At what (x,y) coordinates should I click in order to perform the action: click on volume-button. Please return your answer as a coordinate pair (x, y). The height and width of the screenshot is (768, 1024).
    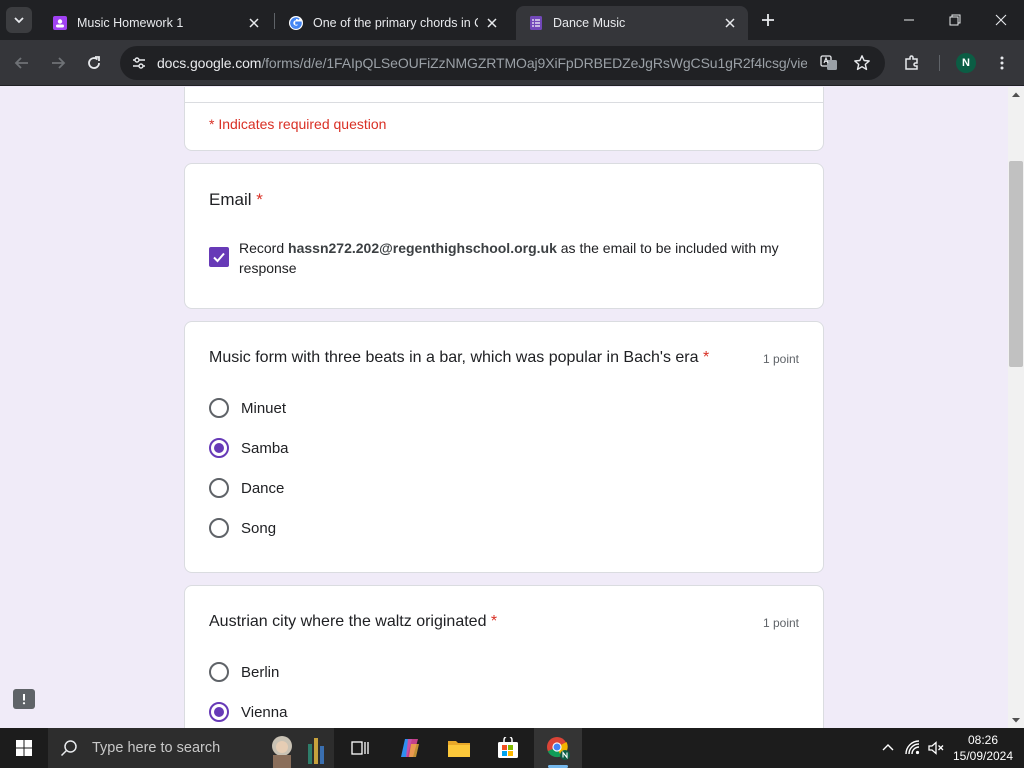
    Looking at the image, I should click on (936, 748).